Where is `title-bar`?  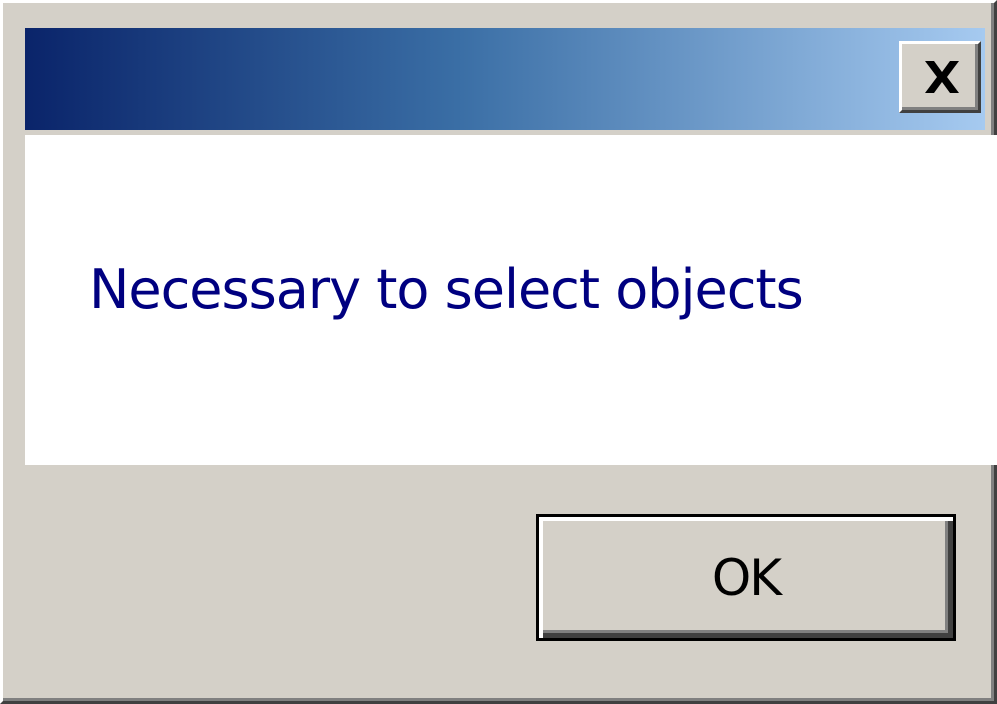 title-bar is located at coordinates (505, 79).